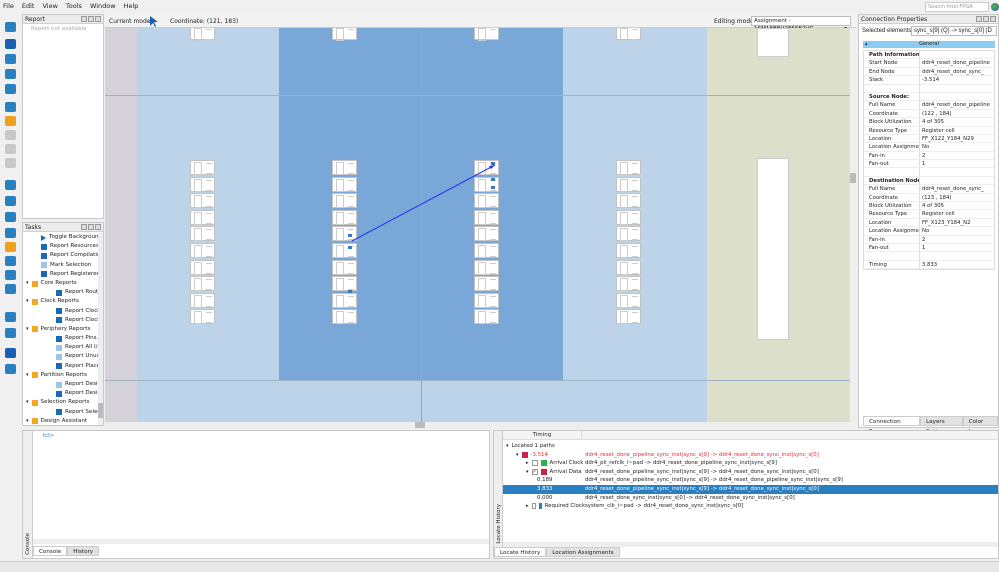  I want to click on locate-tab: Locate History, so click(520, 552).